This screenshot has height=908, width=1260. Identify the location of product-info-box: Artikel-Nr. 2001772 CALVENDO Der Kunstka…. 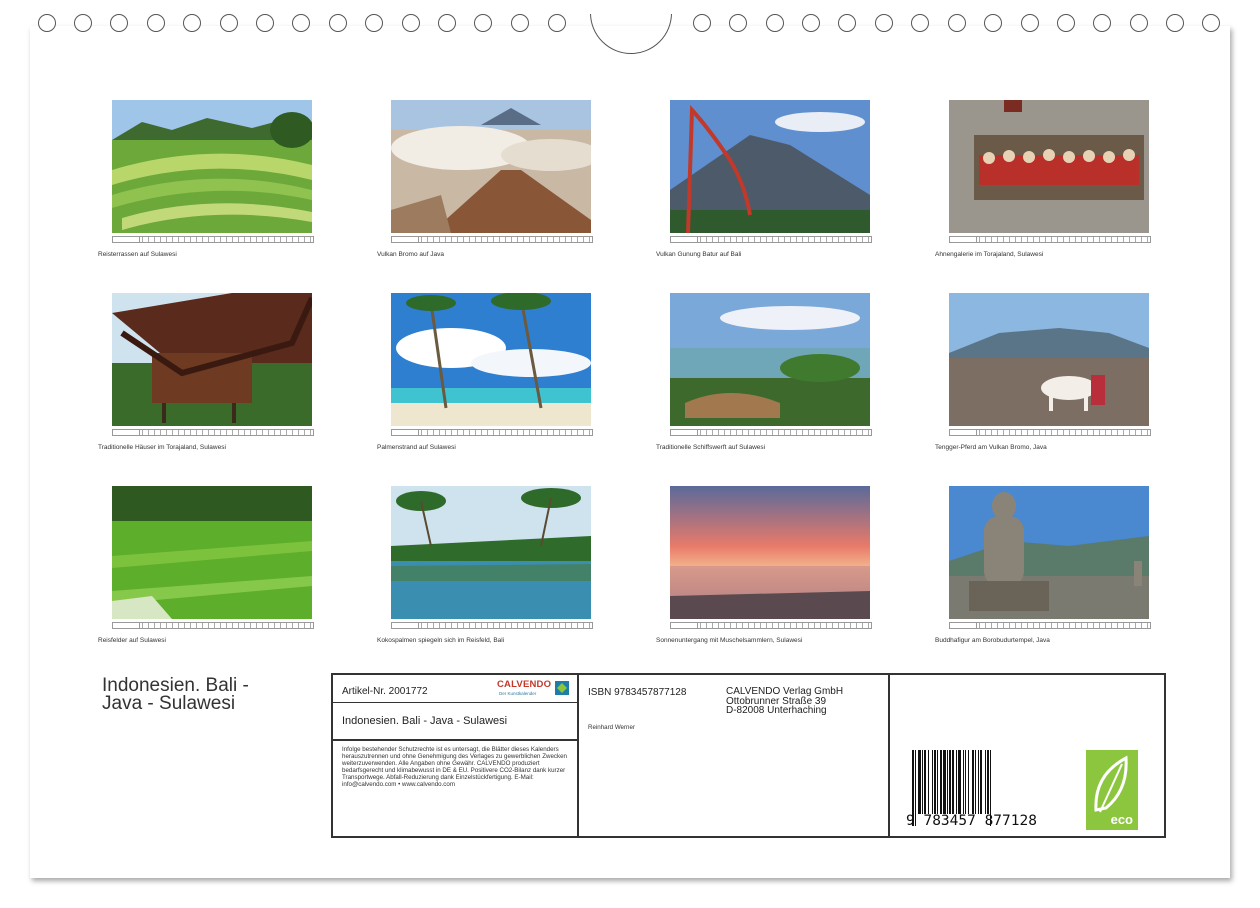
(748, 755).